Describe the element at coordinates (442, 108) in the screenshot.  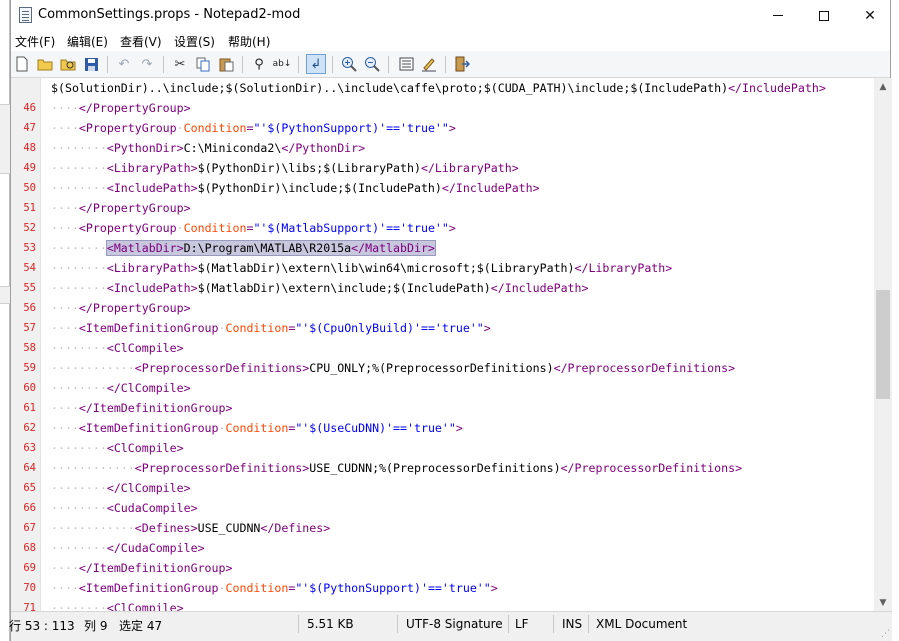
I see `code-line: 46 ····</PropertyGroup>` at that location.